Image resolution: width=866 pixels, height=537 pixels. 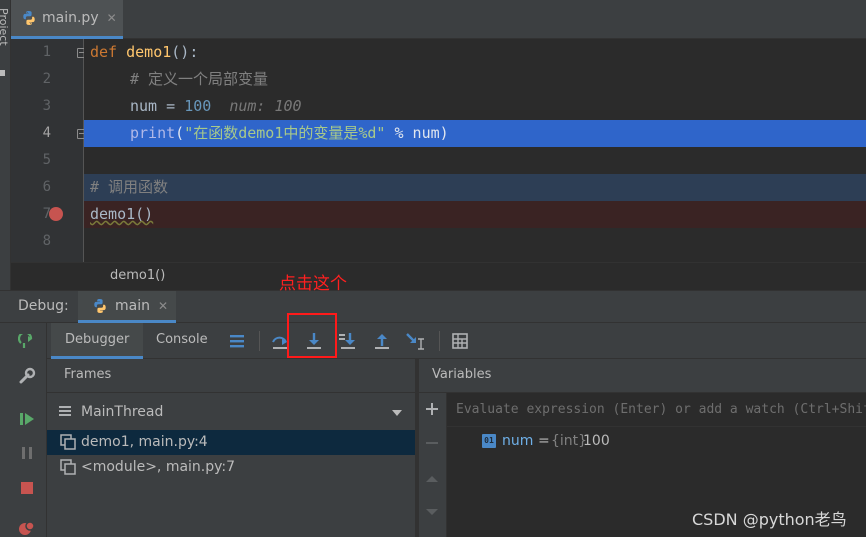 I want to click on int-variable-icon: 01, so click(x=489, y=441).